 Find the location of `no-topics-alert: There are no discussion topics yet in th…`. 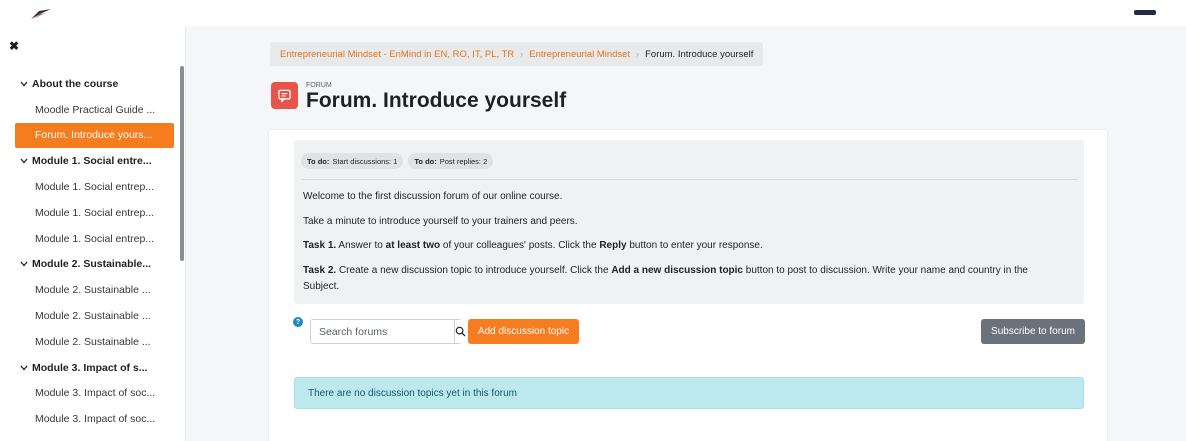

no-topics-alert: There are no discussion topics yet in th… is located at coordinates (689, 393).